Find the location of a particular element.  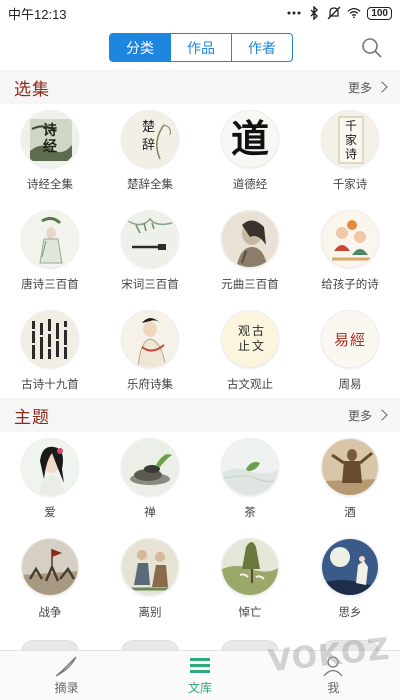

song-ci-cover-icon is located at coordinates (150, 239).